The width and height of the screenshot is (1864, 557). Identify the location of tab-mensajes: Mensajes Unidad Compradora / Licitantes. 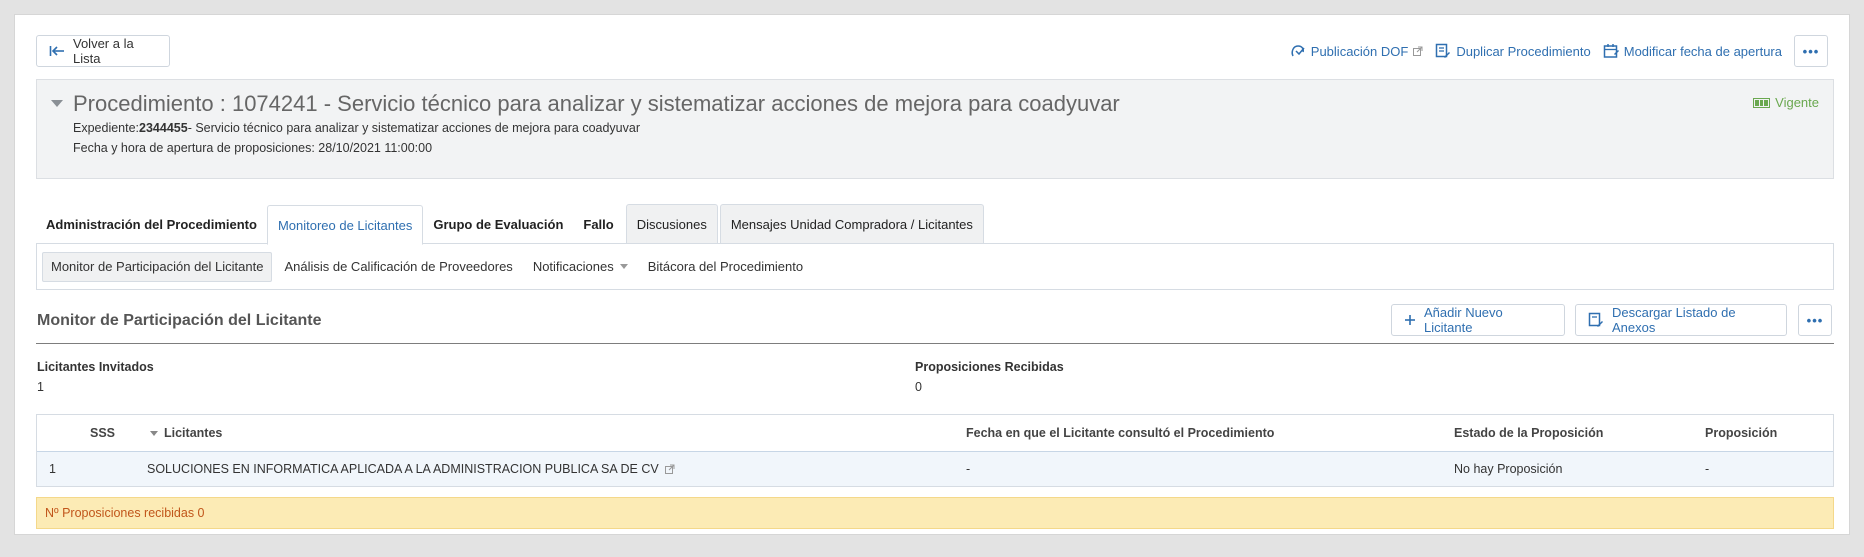
(851, 224).